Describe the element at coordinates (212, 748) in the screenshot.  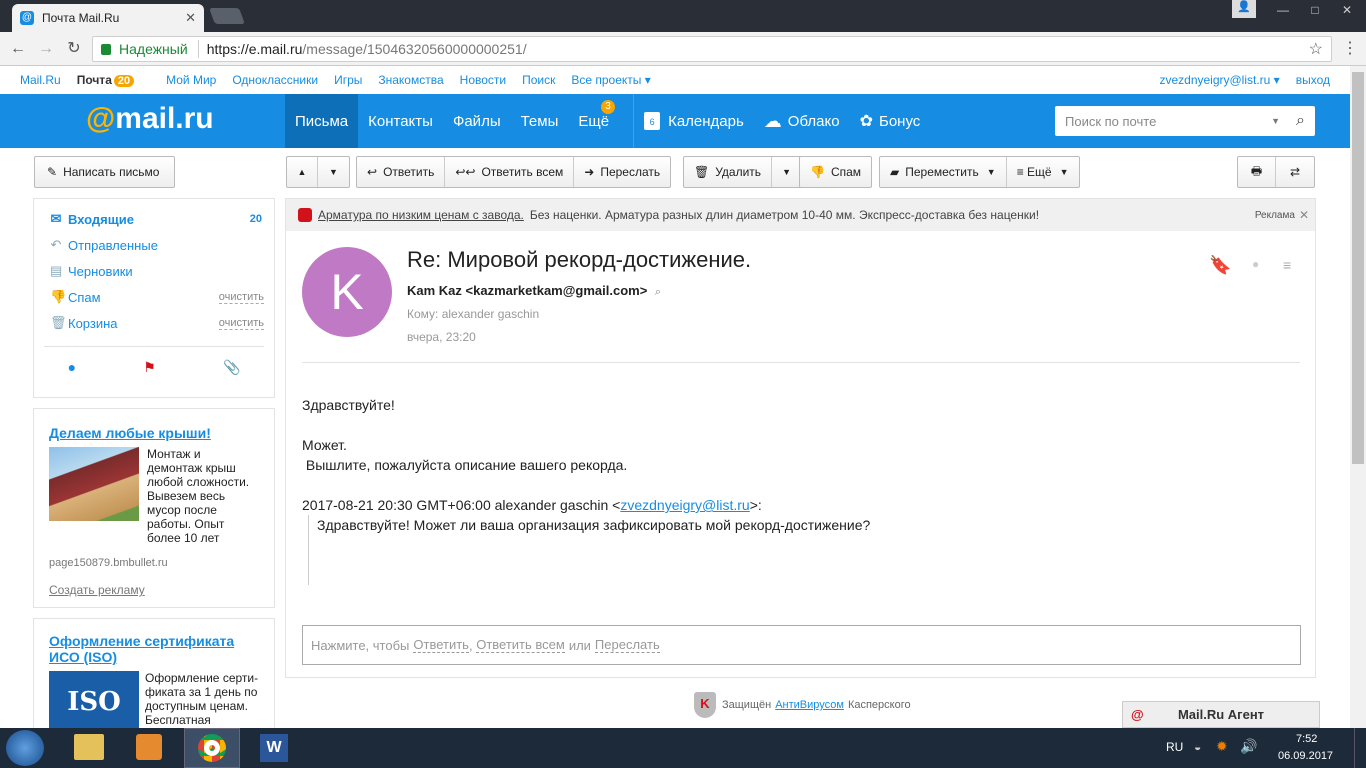
I see `chrome-taskbar-button` at that location.